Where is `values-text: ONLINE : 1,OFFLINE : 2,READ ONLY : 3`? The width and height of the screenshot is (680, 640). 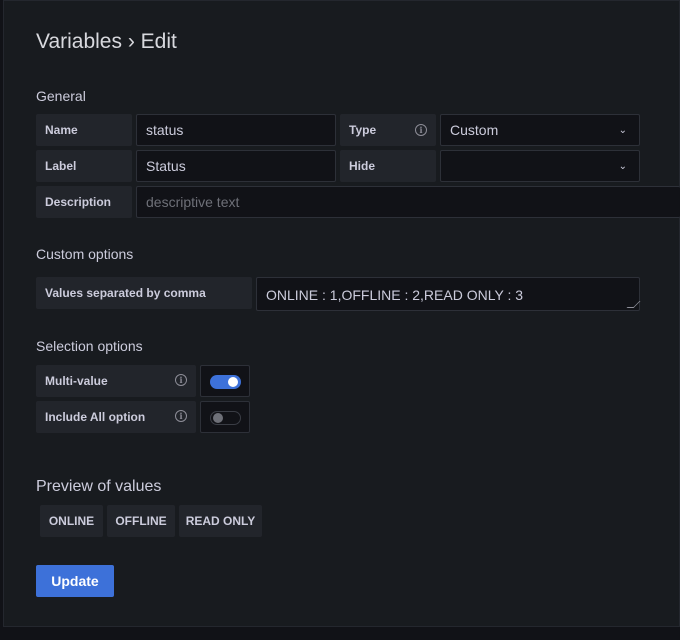
values-text: ONLINE : 1,OFFLINE : 2,READ ONLY : 3 is located at coordinates (395, 295).